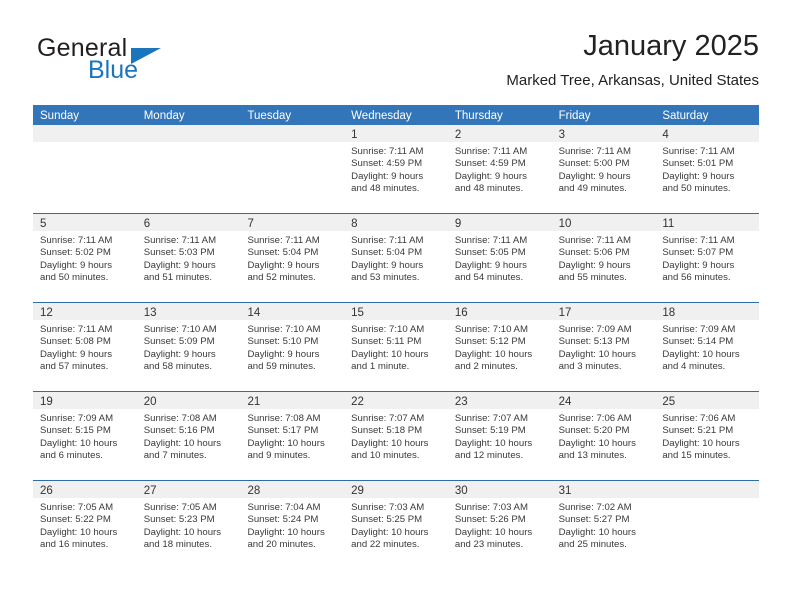 The height and width of the screenshot is (612, 792). I want to click on day-number: 24, so click(565, 402).